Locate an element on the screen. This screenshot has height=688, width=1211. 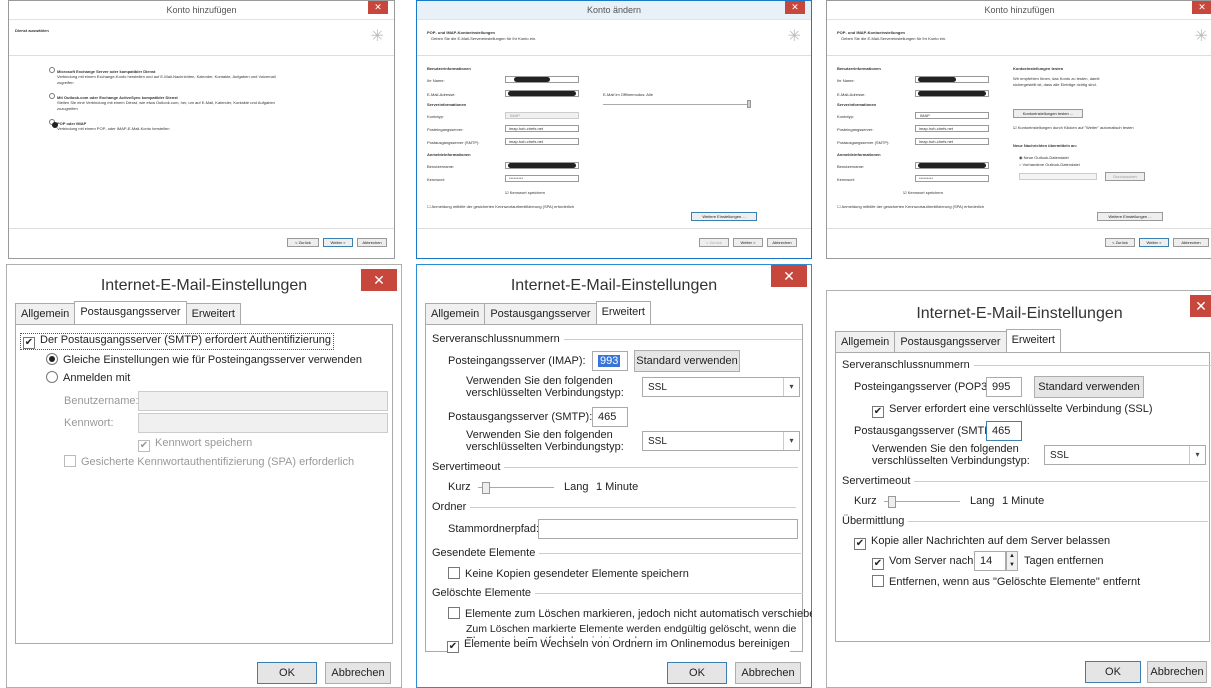
days-spinner: ▲ ▼ is located at coordinates (1012, 561).